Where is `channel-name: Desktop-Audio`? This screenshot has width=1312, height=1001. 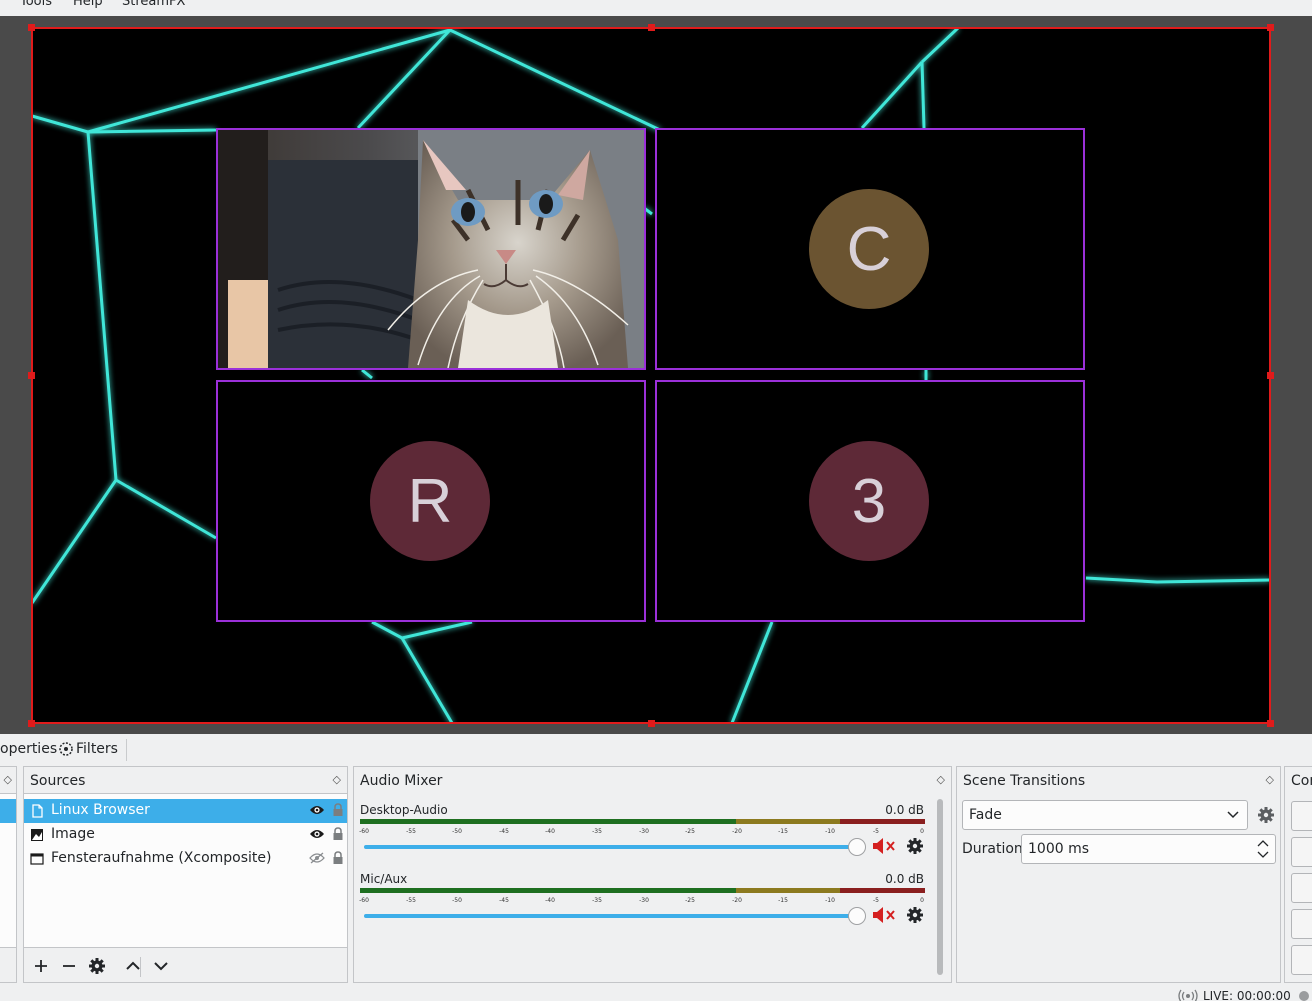
channel-name: Desktop-Audio is located at coordinates (404, 810).